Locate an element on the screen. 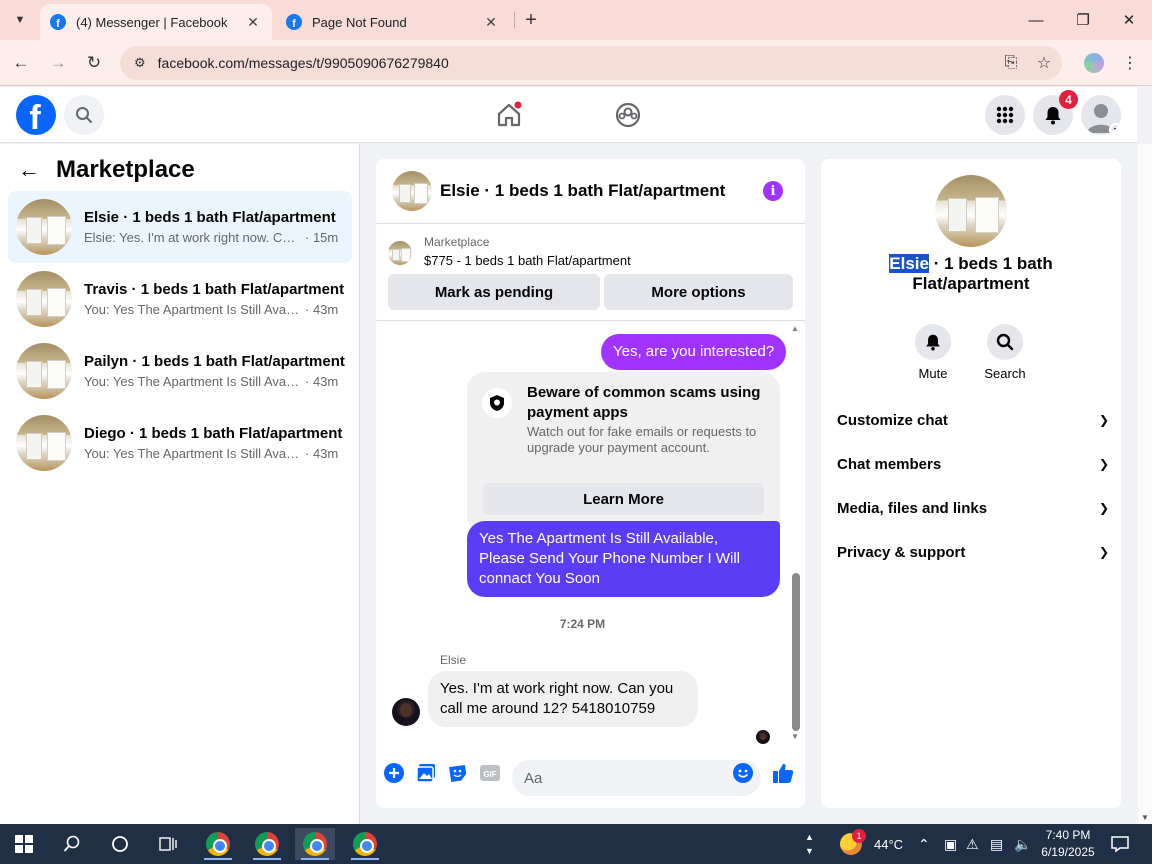  taskbar-clock: 7:40 PM 6/19/2025 is located at coordinates (1068, 844).